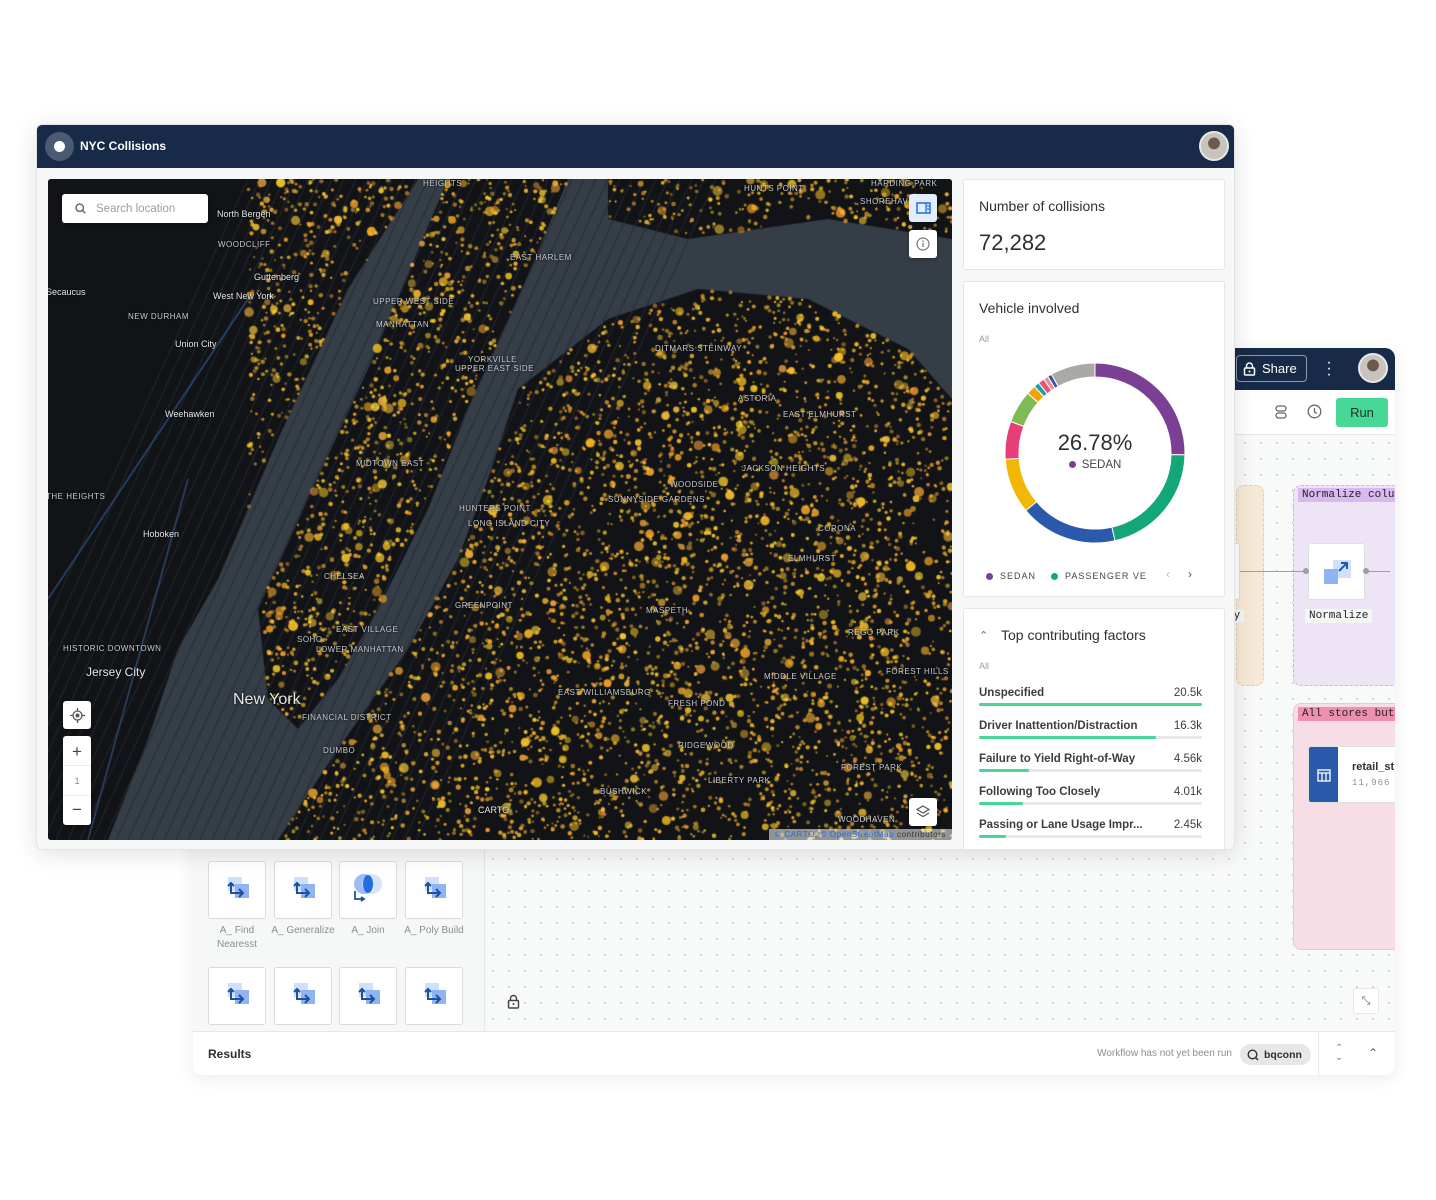 This screenshot has width=1436, height=1200. What do you see at coordinates (1095, 442) in the screenshot?
I see `donut-center-value: 26.78%` at bounding box center [1095, 442].